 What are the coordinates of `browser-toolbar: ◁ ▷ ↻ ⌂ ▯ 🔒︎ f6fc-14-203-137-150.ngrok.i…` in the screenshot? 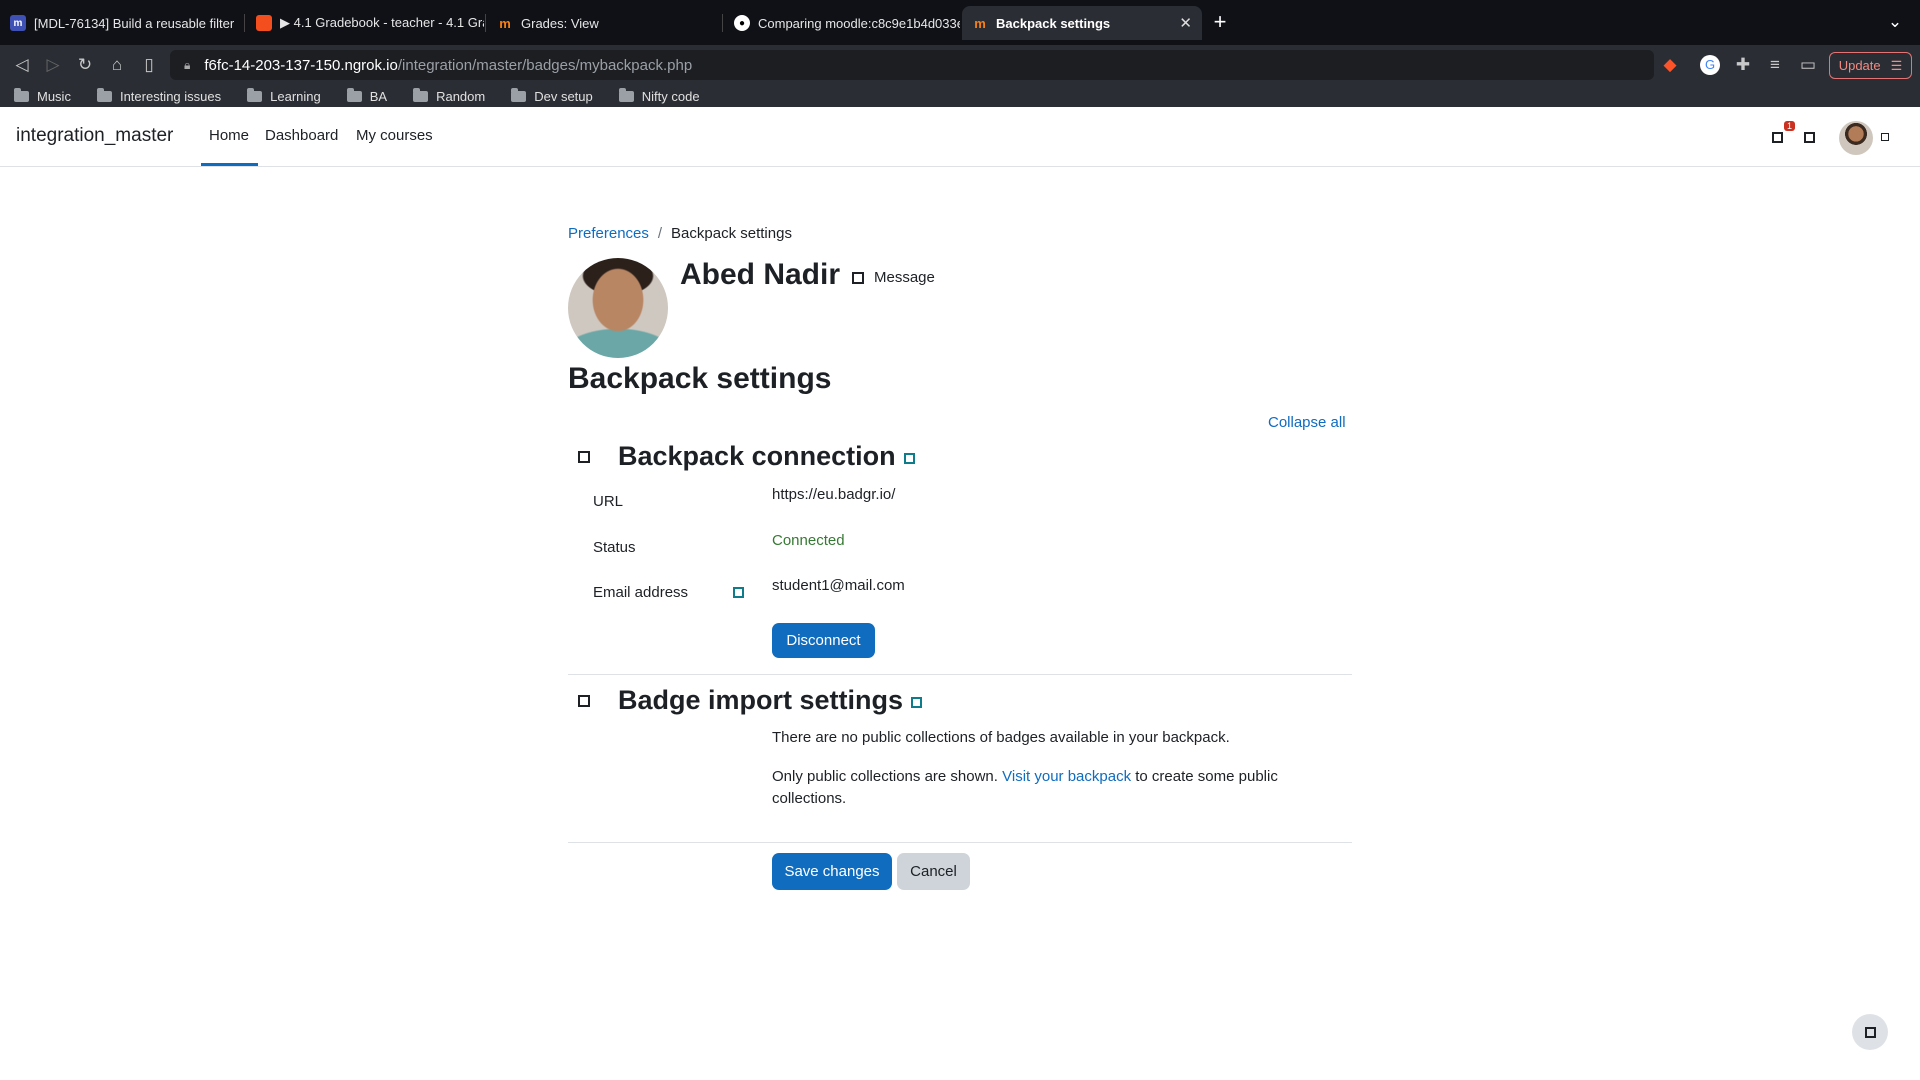 It's located at (960, 65).